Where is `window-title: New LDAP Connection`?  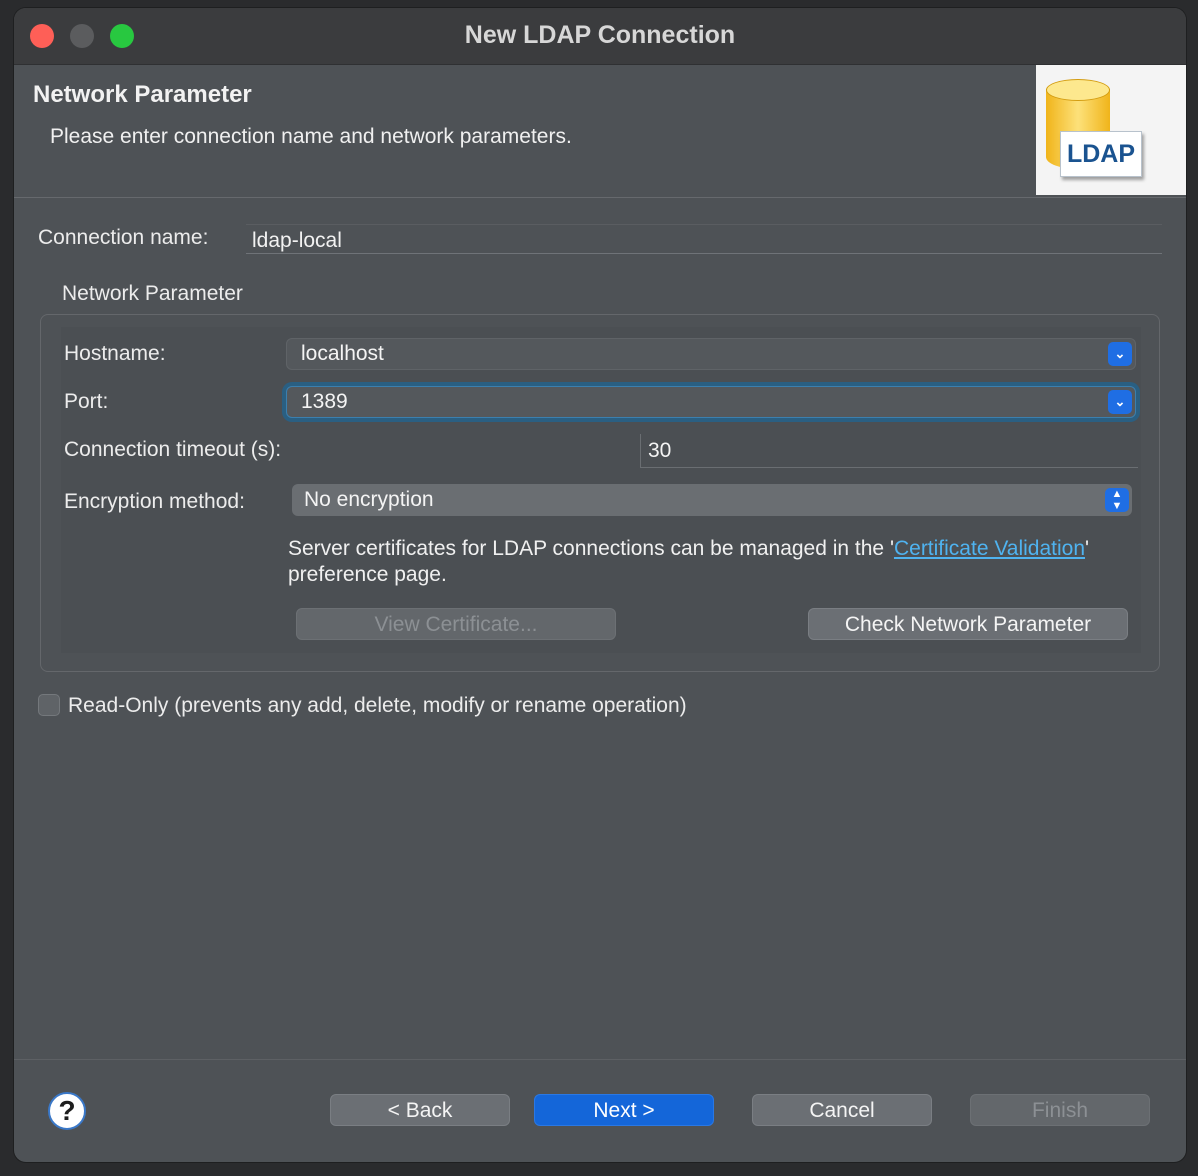
window-title: New LDAP Connection is located at coordinates (600, 35).